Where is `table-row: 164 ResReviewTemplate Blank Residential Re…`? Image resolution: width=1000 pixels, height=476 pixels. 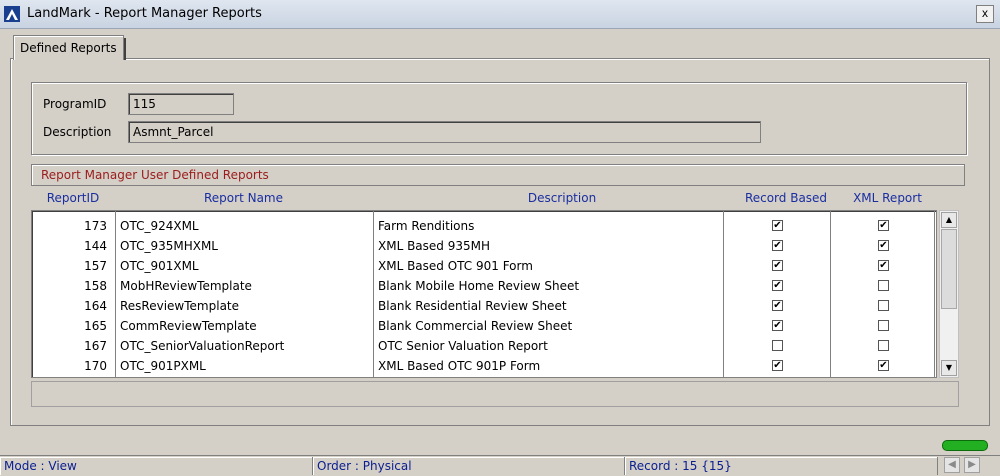
table-row: 164 ResReviewTemplate Blank Residential Re… is located at coordinates (484, 306).